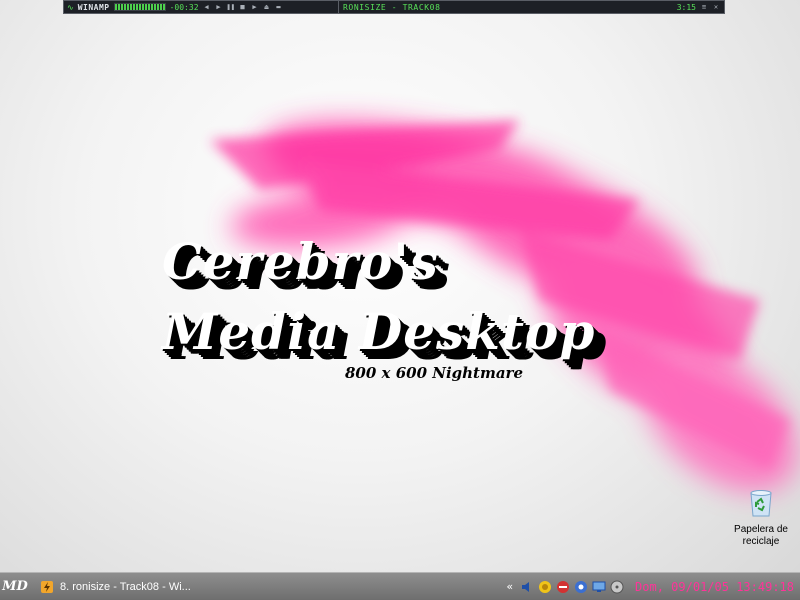 The width and height of the screenshot is (800, 600). Describe the element at coordinates (70, 7) in the screenshot. I see `winamp-menu-icon: ∿` at that location.